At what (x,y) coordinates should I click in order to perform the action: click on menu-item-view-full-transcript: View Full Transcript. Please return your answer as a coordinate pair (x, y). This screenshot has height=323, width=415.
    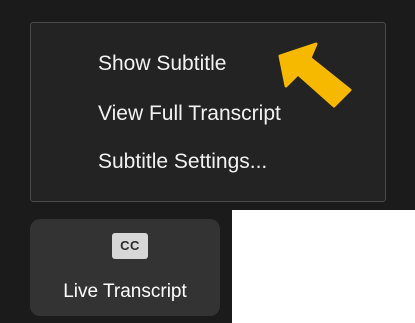
    Looking at the image, I should click on (189, 114).